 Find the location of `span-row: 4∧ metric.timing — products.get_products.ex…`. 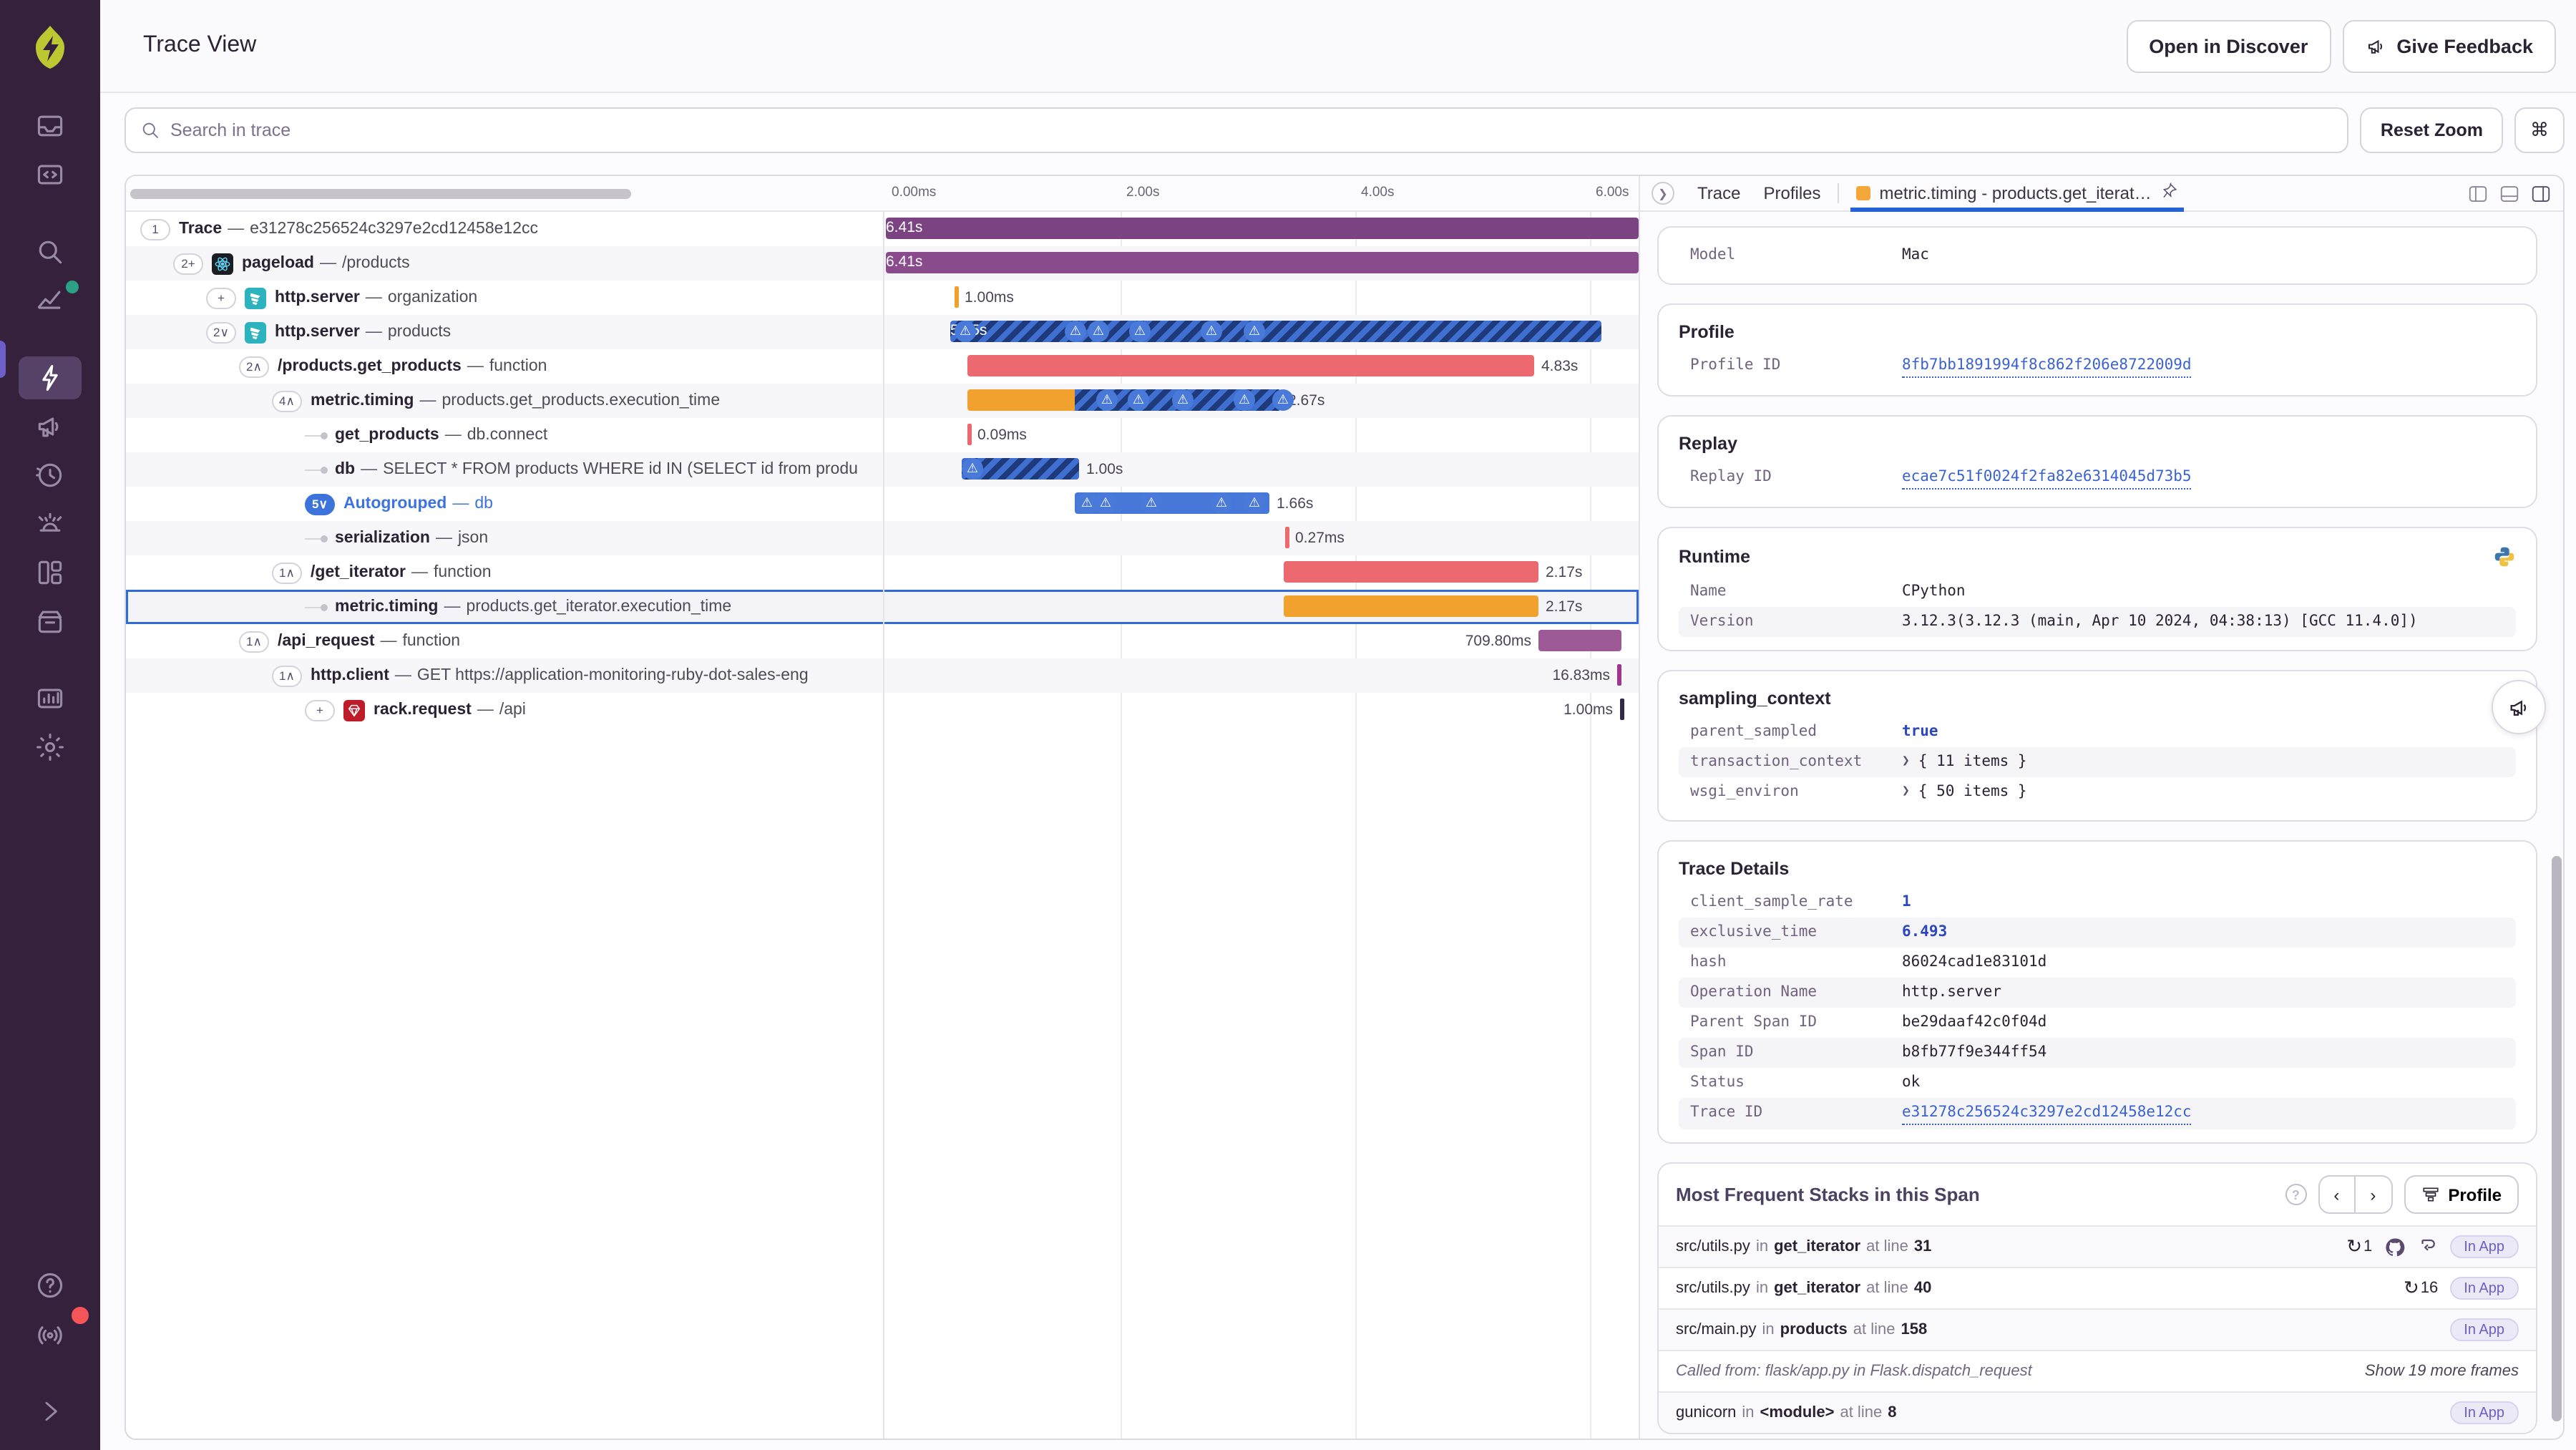

span-row: 4∧ metric.timing — products.get_products.ex… is located at coordinates (882, 401).